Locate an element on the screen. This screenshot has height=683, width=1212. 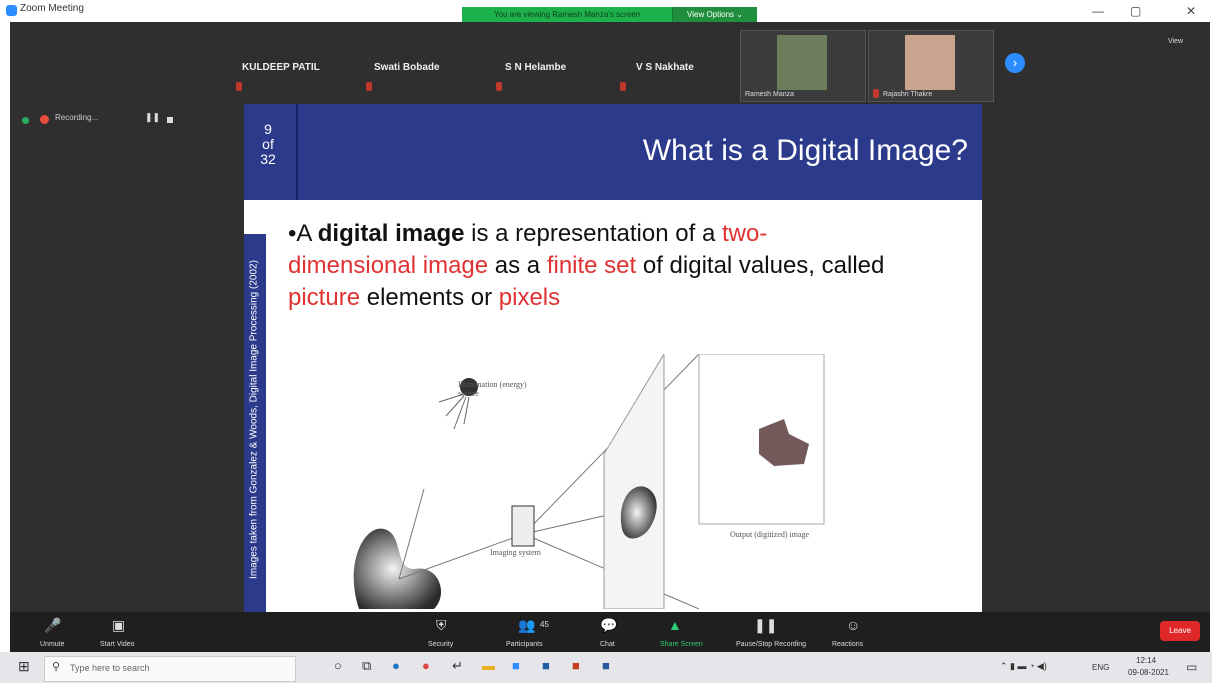
participant-name: Swati Bobade is located at coordinates (407, 67).